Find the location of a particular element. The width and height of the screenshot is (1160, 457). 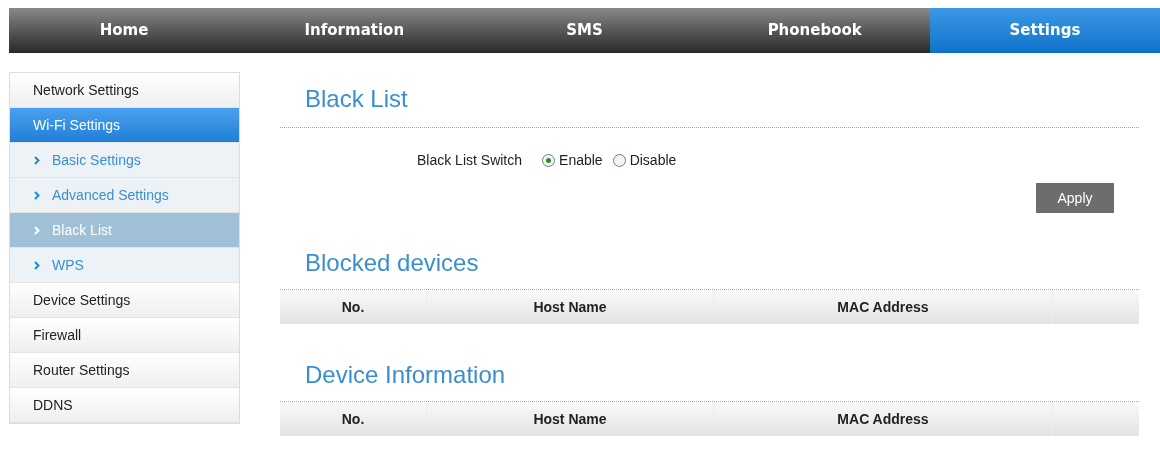

radio-label: Enable is located at coordinates (581, 160).